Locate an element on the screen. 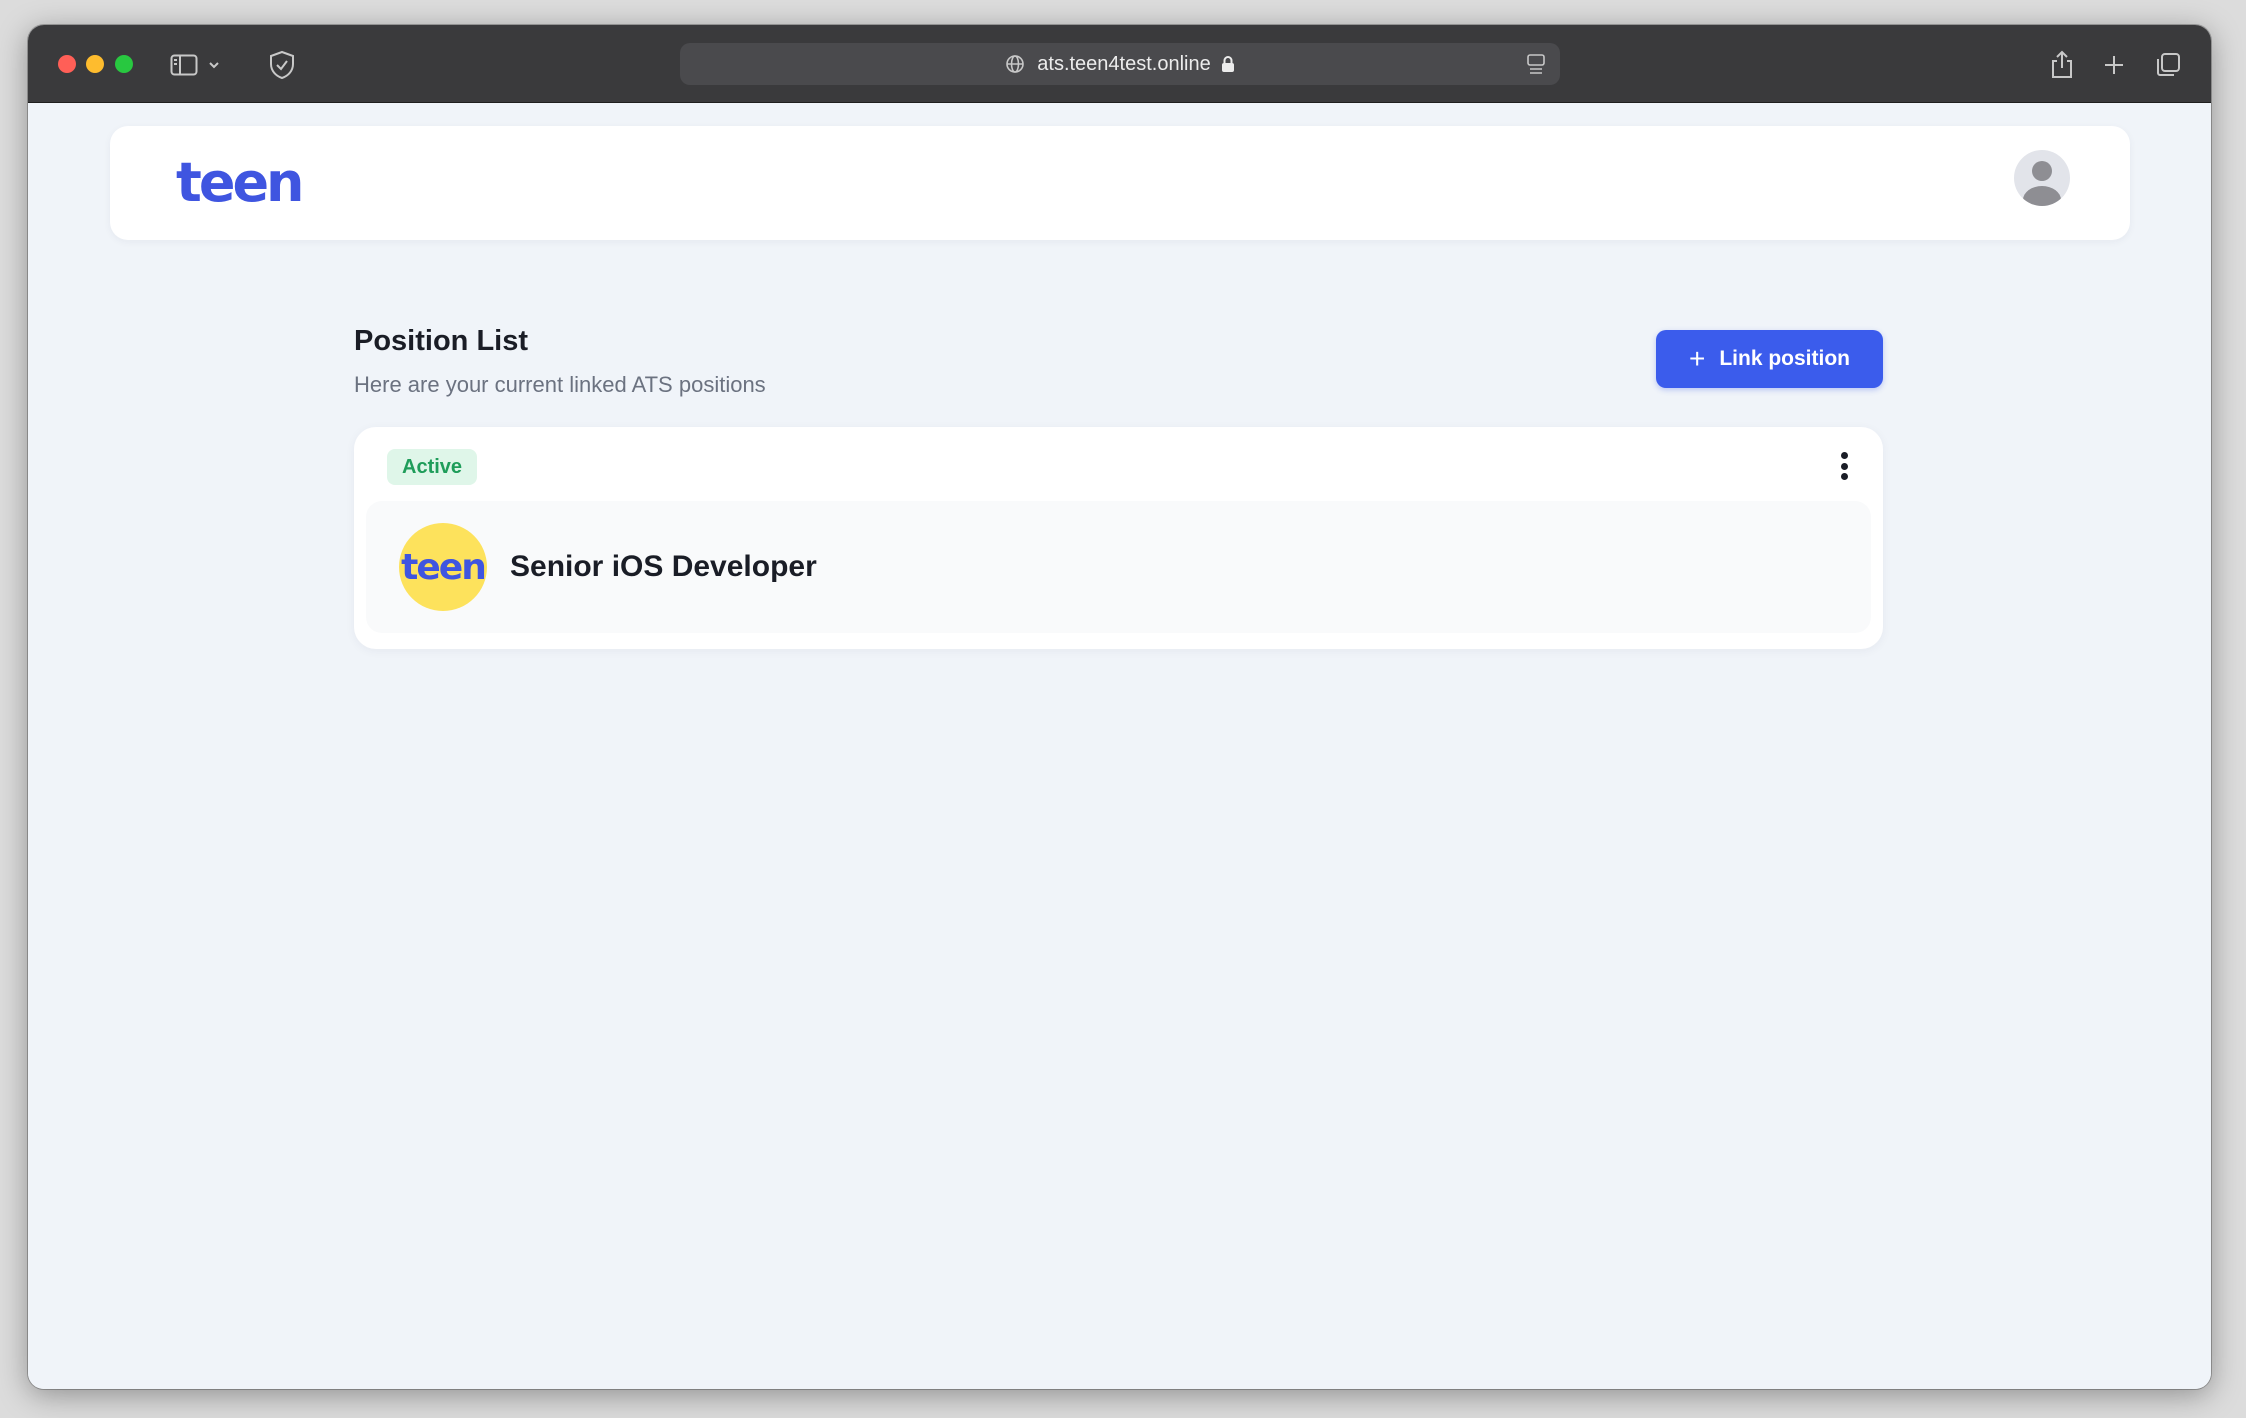  company-logo: teen is located at coordinates (443, 567).